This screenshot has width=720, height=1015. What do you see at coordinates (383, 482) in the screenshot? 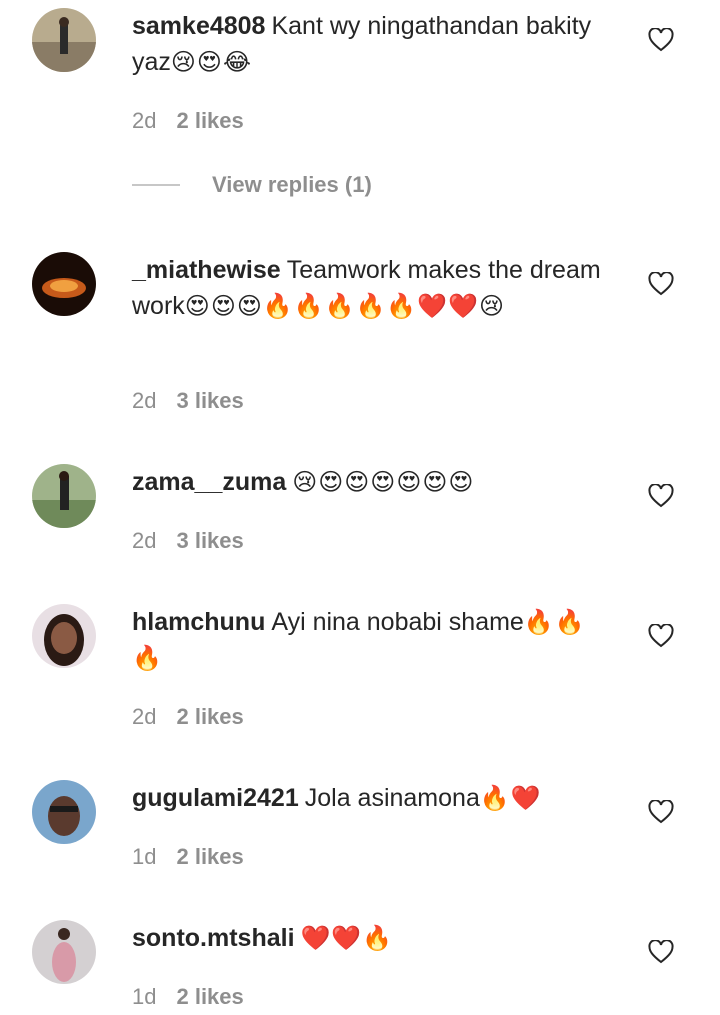
I see `comment-emoji: 😢😍😍😍😍😍😍` at bounding box center [383, 482].